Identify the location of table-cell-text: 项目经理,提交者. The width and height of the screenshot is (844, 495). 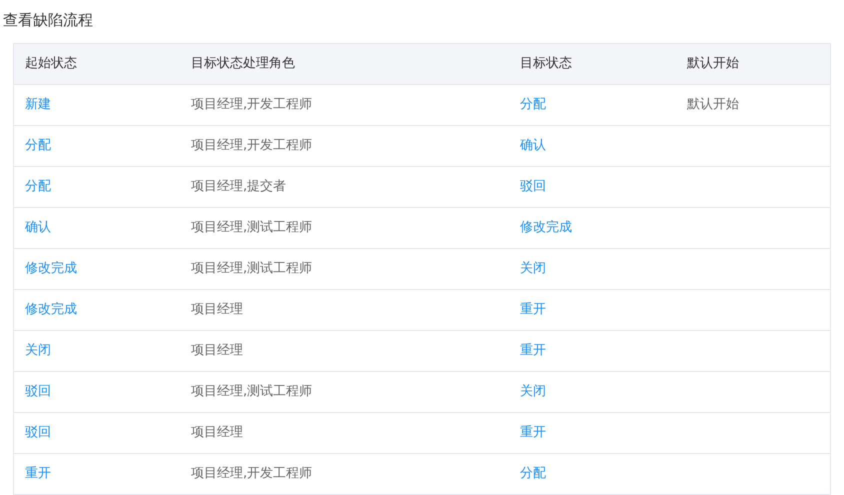
(238, 187).